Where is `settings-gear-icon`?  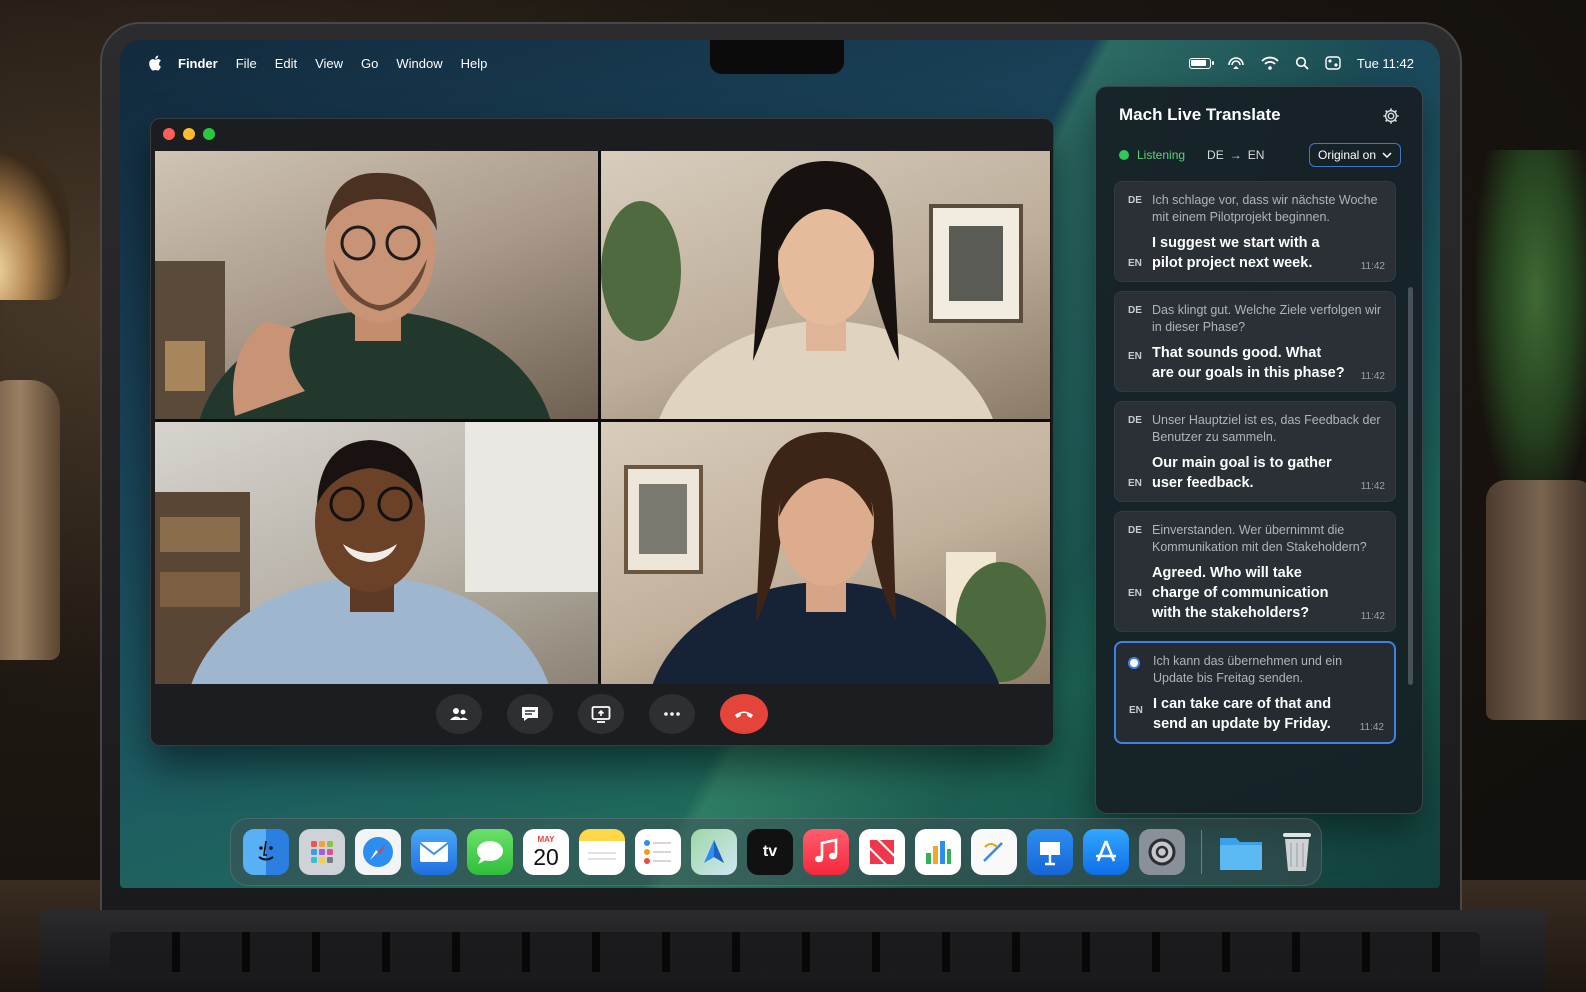
settings-gear-icon is located at coordinates (1391, 116).